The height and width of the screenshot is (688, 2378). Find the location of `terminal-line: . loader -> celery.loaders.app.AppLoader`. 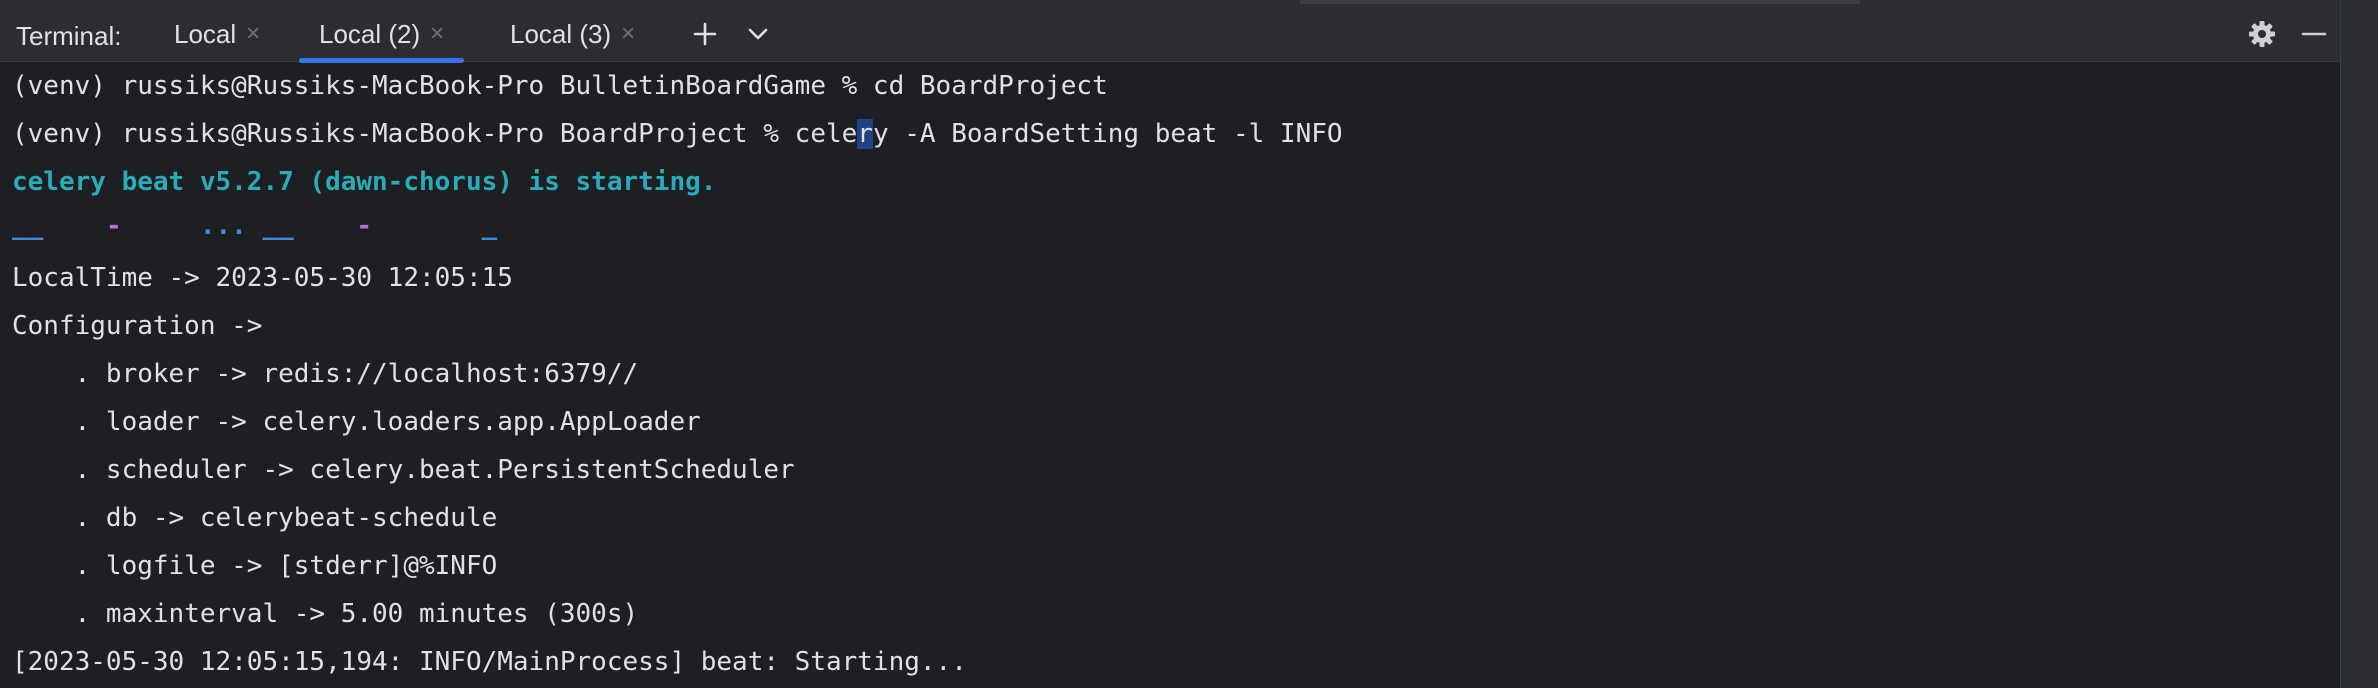

terminal-line: . loader -> celery.loaders.app.AppLoader is located at coordinates (356, 422).